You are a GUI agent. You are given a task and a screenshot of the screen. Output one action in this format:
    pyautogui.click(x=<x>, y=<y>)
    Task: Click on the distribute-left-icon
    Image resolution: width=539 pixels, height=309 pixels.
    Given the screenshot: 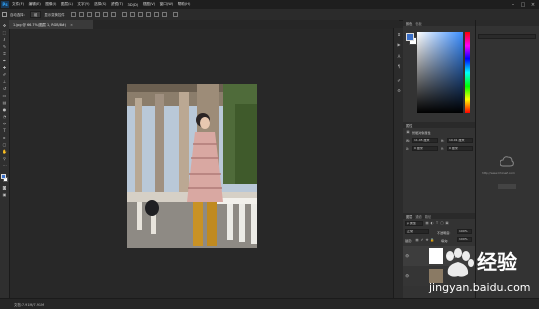 What is the action you would take?
    pyautogui.click(x=148, y=14)
    